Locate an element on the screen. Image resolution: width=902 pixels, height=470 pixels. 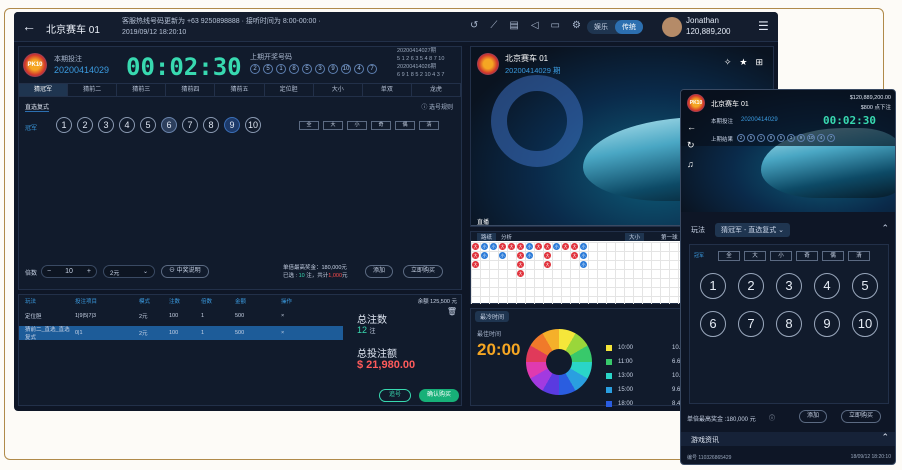
stats-select: 最冷时间 is located at coordinates (492, 316).